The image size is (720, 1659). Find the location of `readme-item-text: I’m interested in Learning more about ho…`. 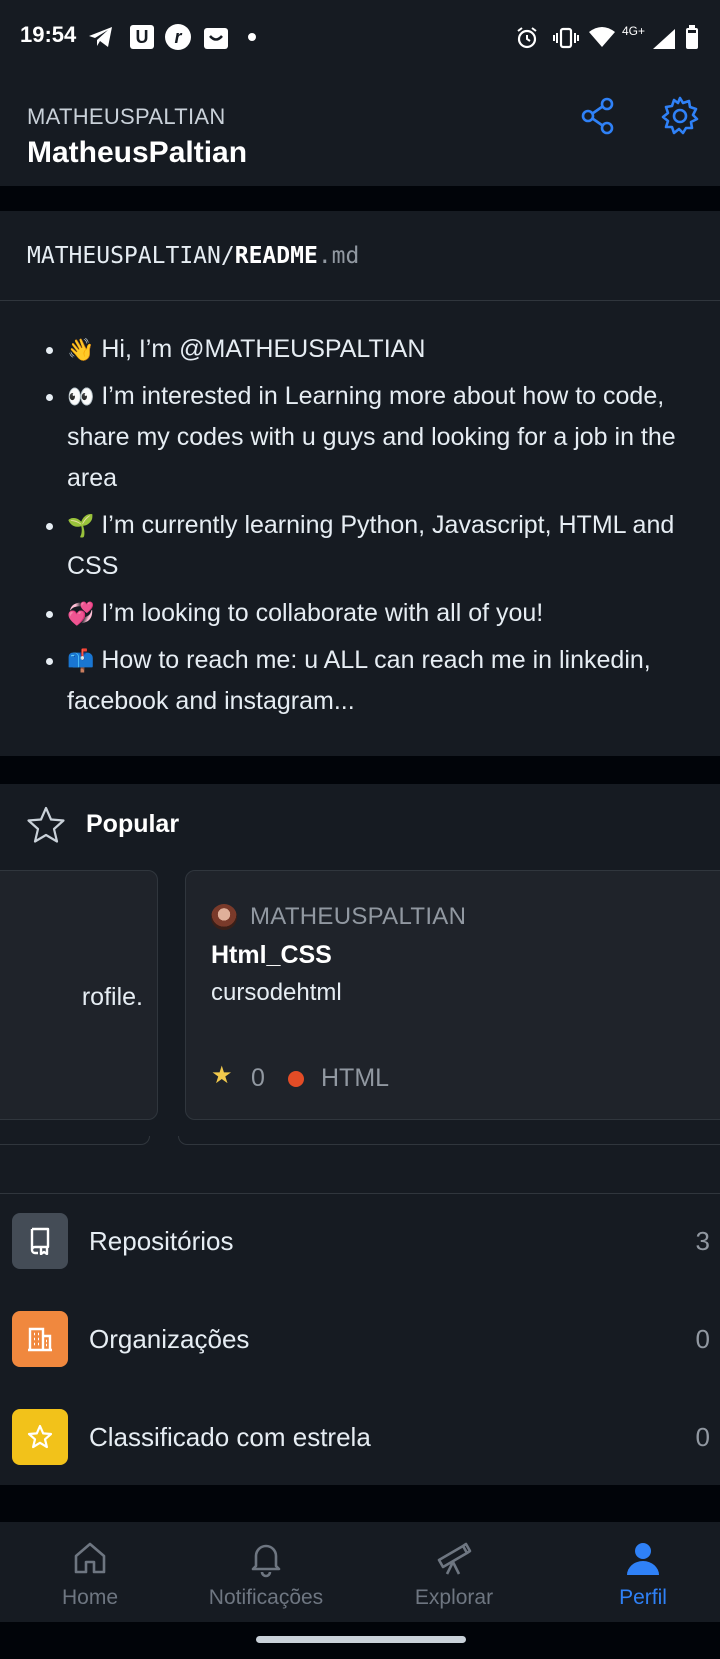

readme-item-text: I’m interested in Learning more about ho… is located at coordinates (371, 437).